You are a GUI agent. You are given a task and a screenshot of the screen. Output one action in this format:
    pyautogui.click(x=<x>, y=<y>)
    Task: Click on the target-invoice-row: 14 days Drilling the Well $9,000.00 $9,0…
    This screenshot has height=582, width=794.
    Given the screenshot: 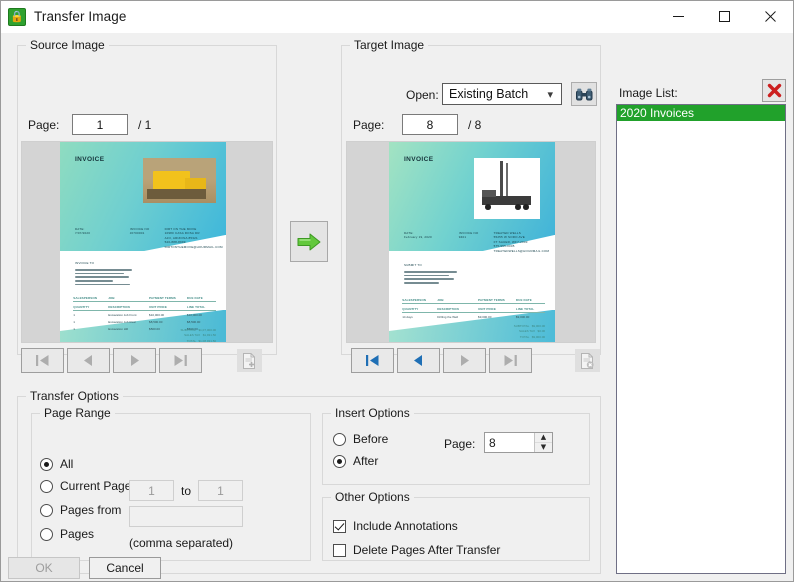 What is the action you would take?
    pyautogui.click(x=466, y=316)
    